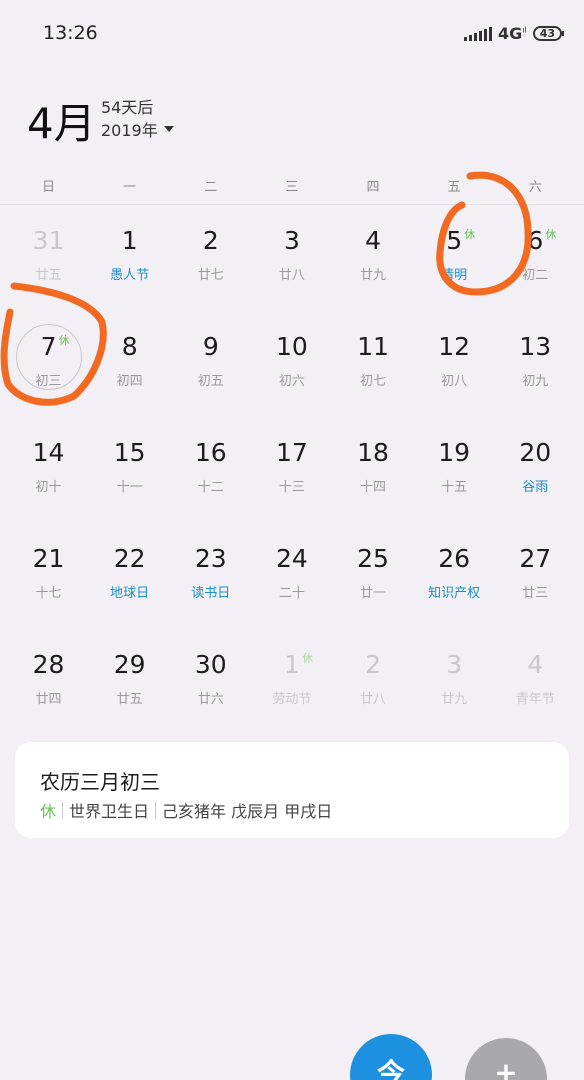  What do you see at coordinates (292, 187) in the screenshot?
I see `weekday-wed: 三` at bounding box center [292, 187].